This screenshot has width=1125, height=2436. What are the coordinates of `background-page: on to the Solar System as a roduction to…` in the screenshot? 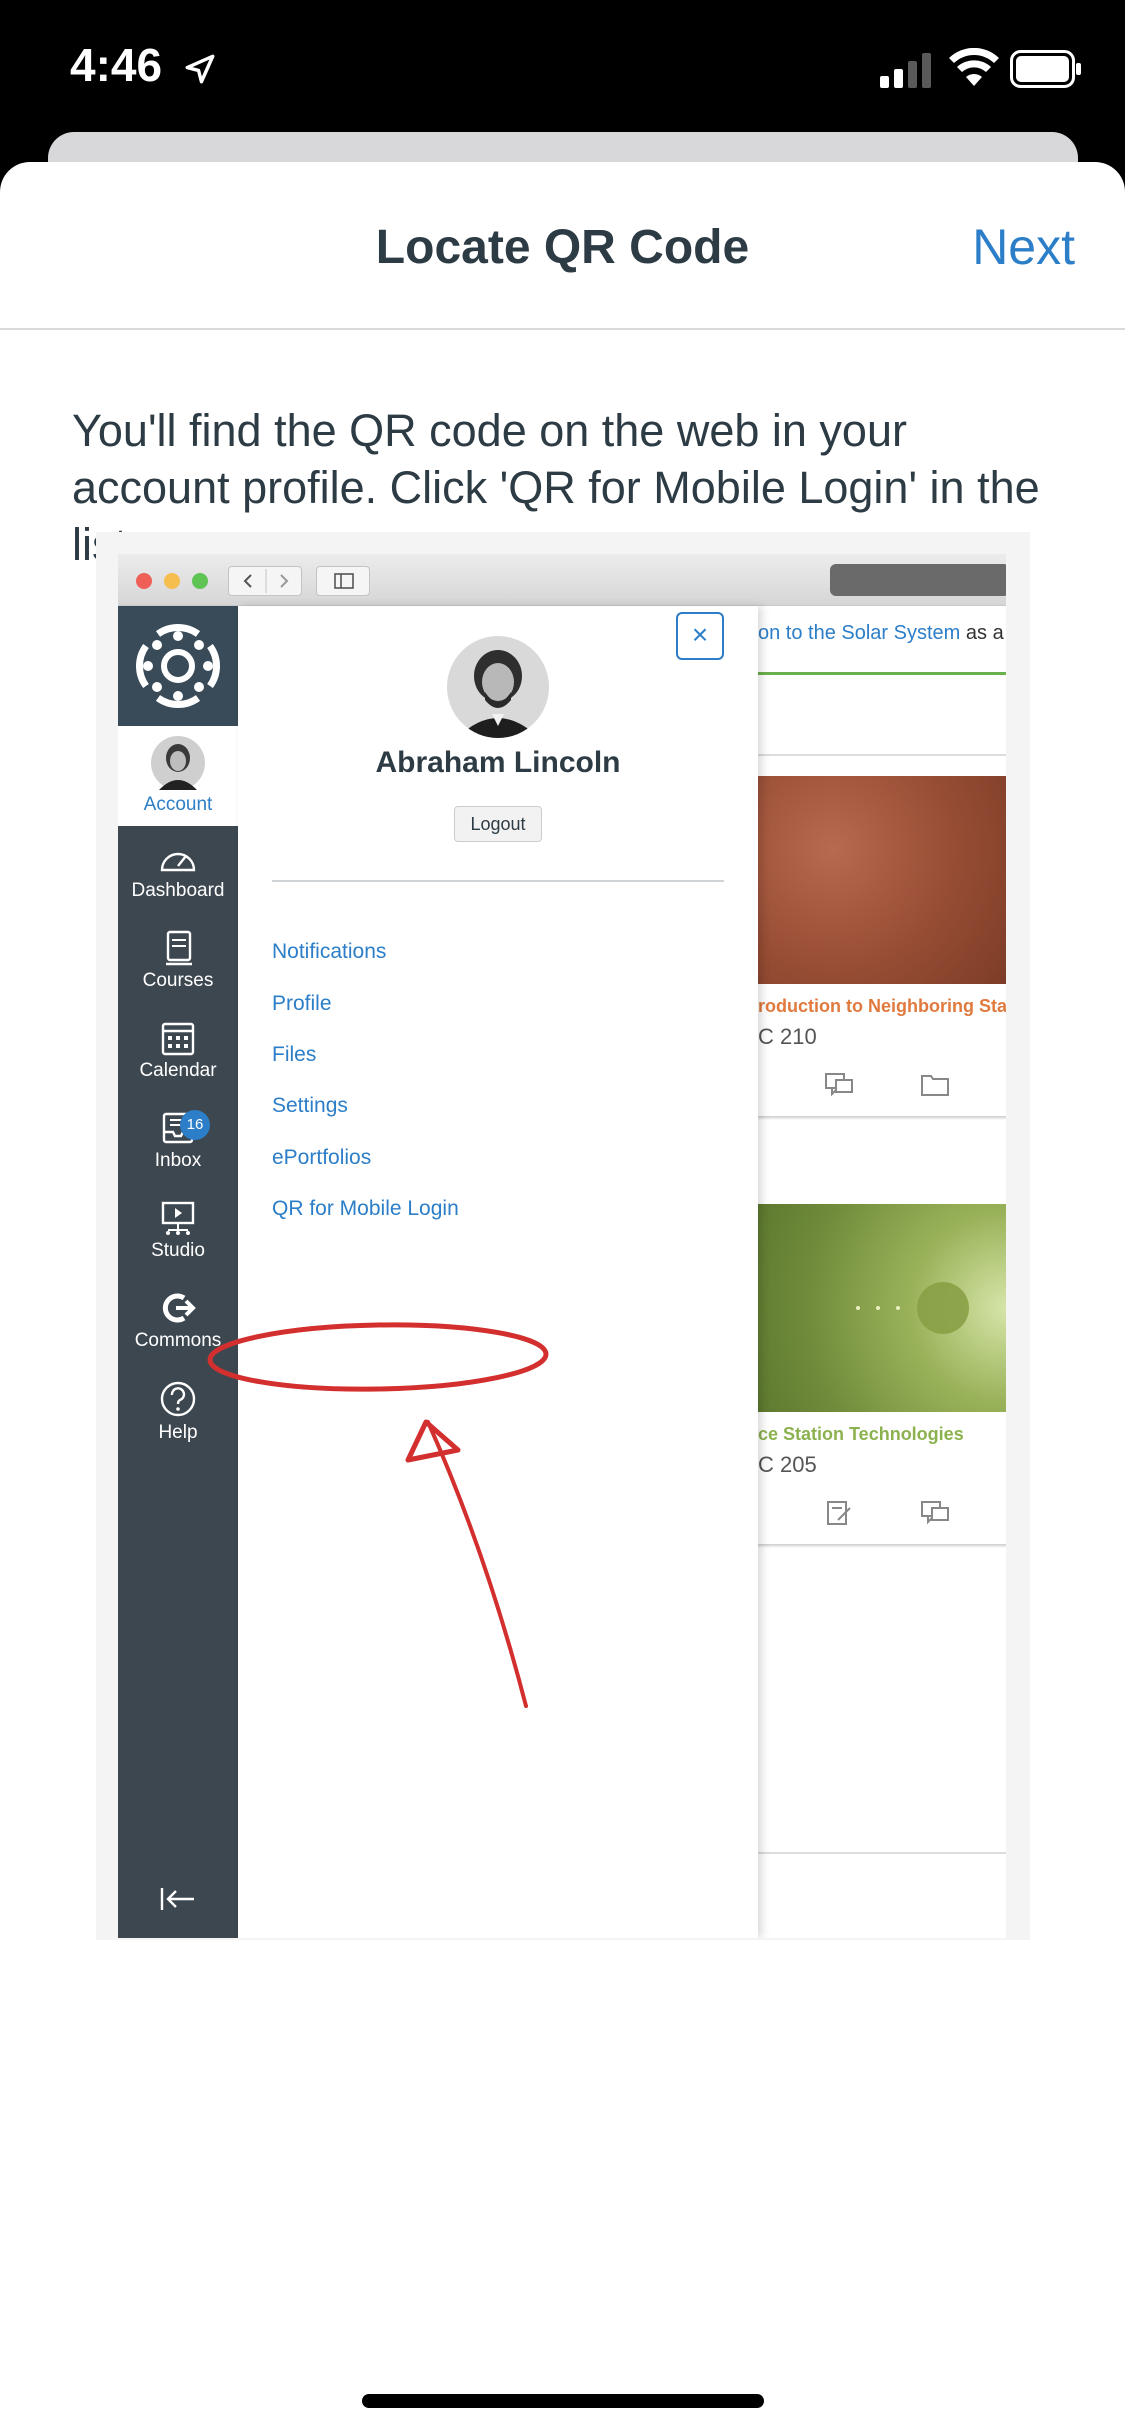 It's located at (882, 1272).